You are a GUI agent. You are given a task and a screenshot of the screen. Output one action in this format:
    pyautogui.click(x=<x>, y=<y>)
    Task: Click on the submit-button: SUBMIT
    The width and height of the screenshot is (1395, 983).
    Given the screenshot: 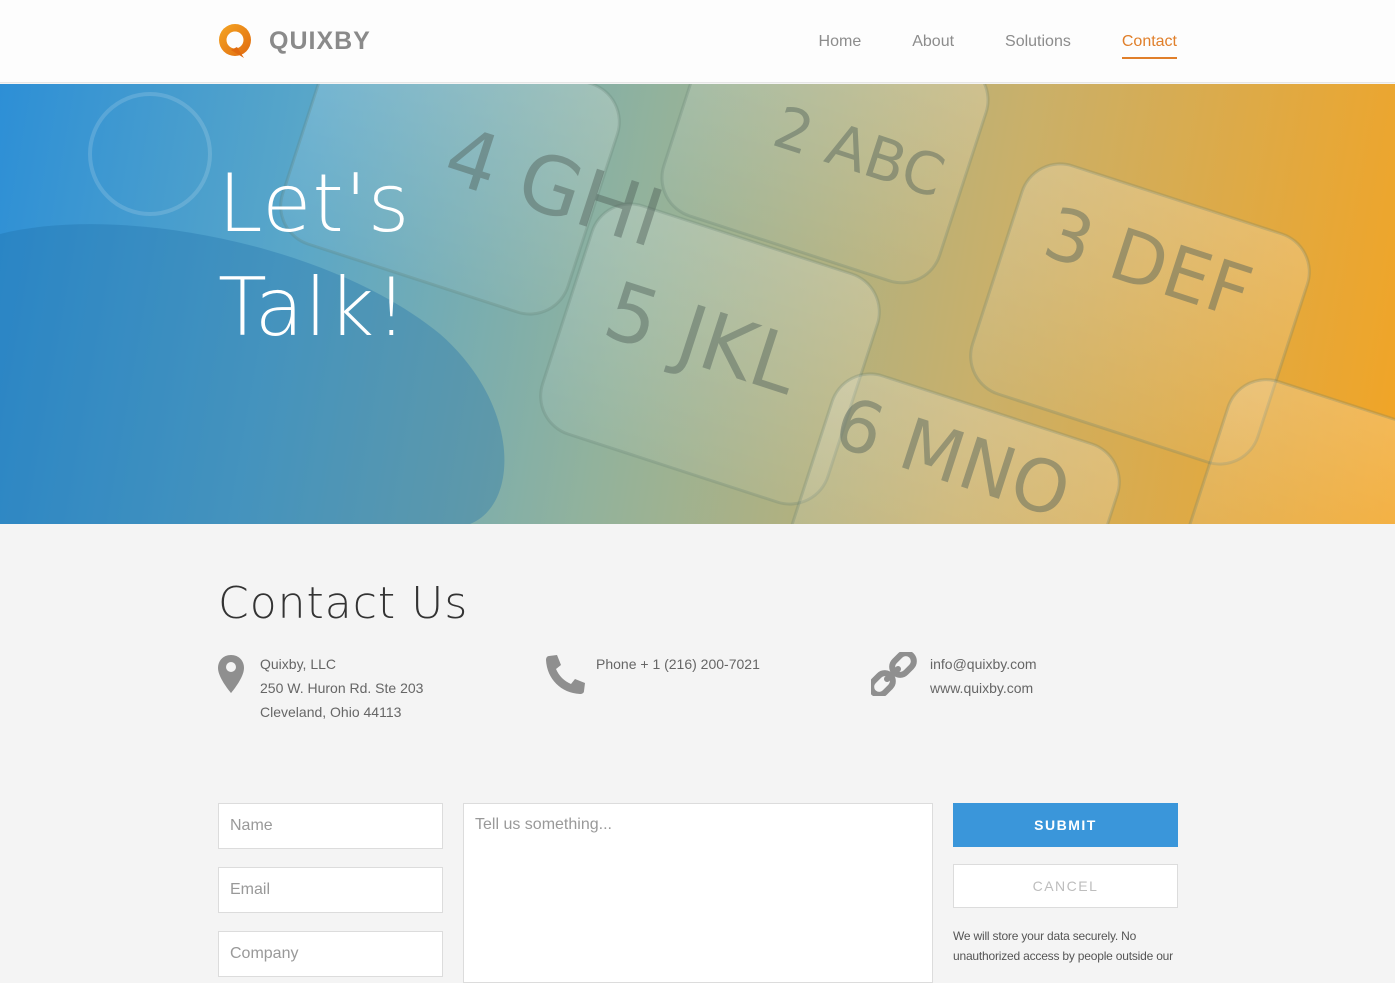 What is the action you would take?
    pyautogui.click(x=1065, y=825)
    